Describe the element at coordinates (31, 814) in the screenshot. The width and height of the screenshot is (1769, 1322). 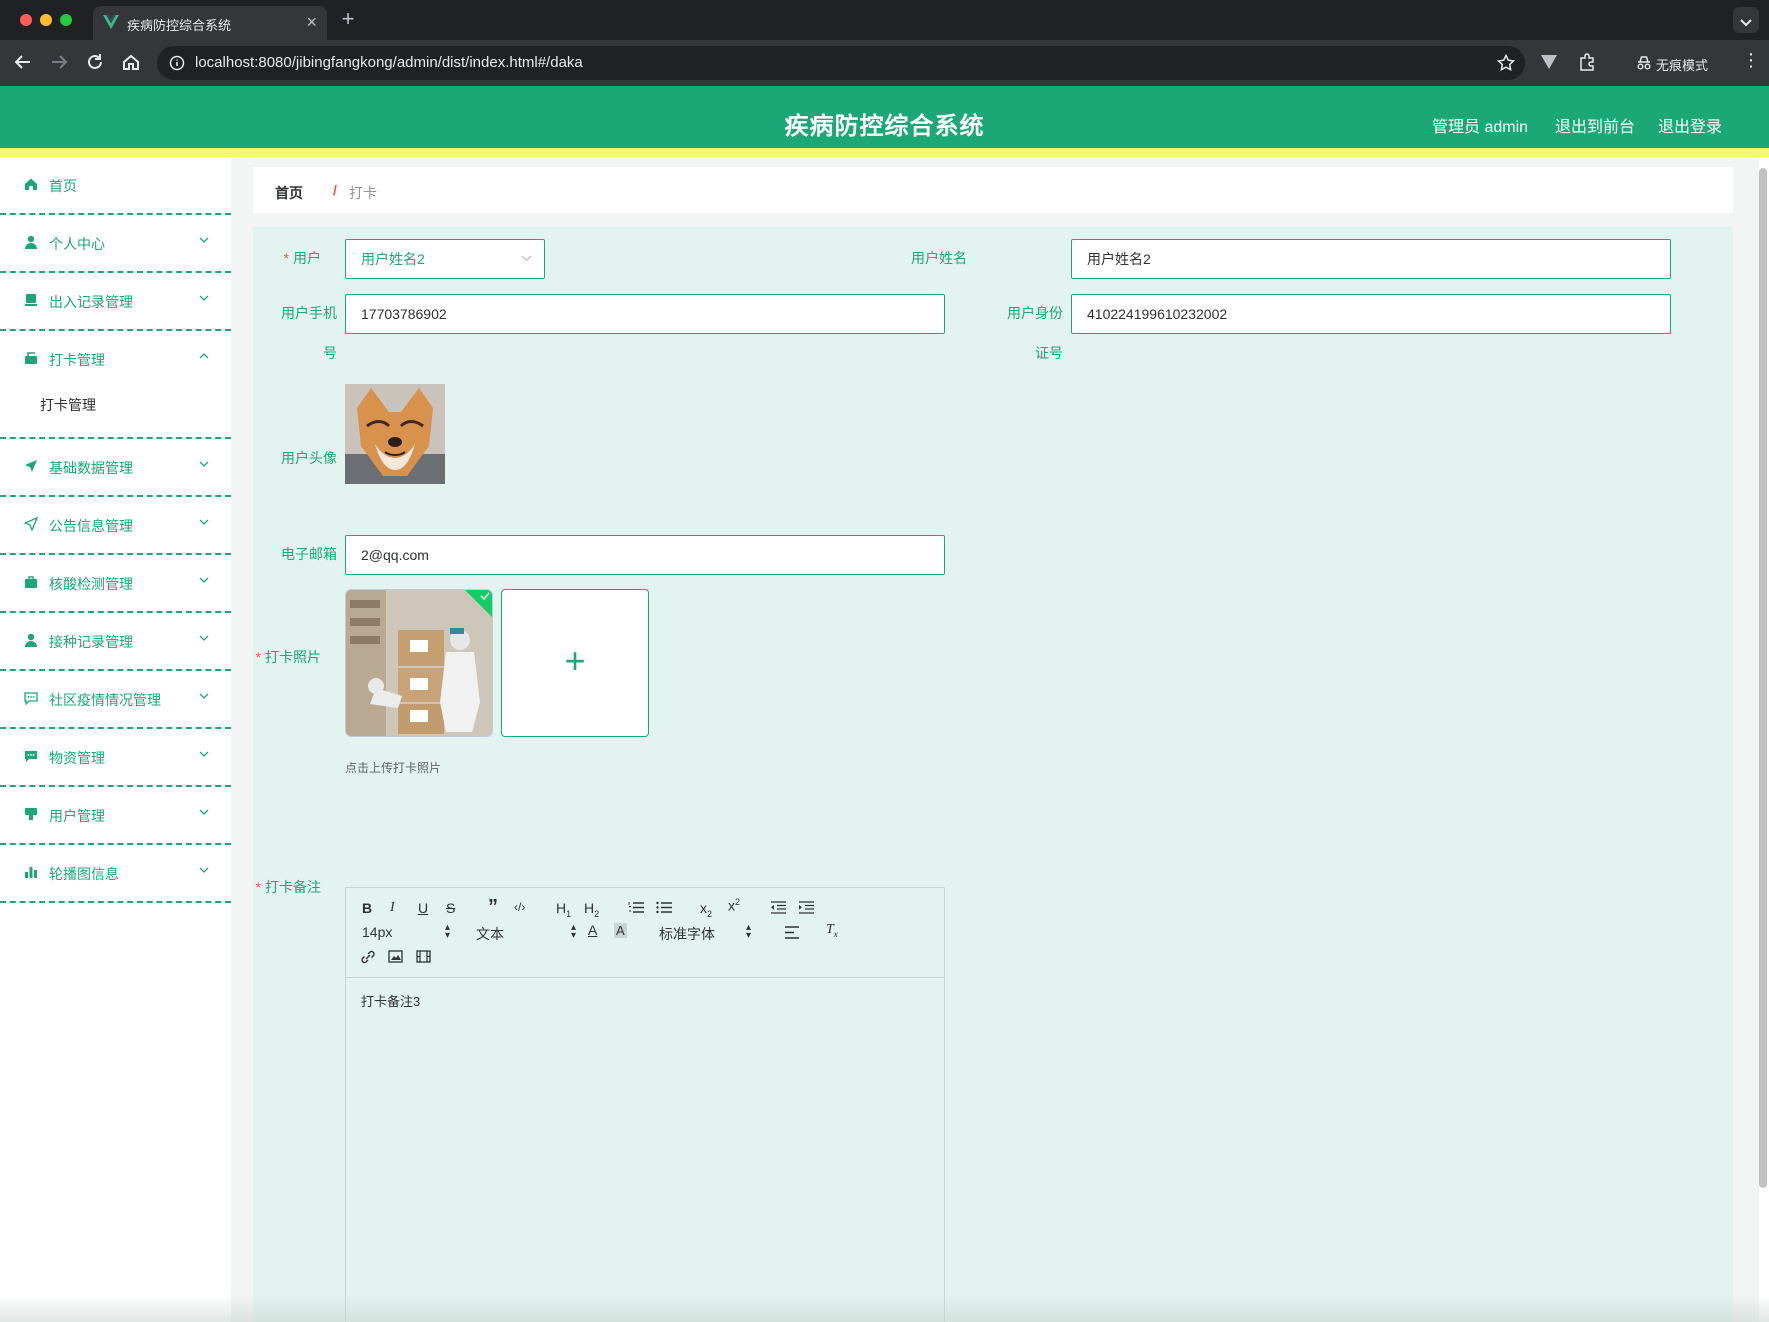
I see `stamp-icon` at that location.